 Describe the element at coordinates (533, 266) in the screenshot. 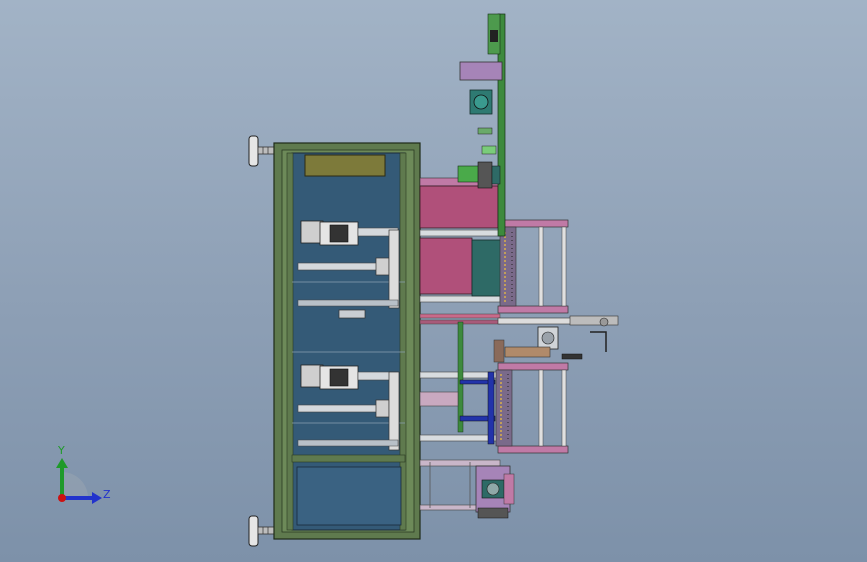

I see `press-frame-upper` at that location.